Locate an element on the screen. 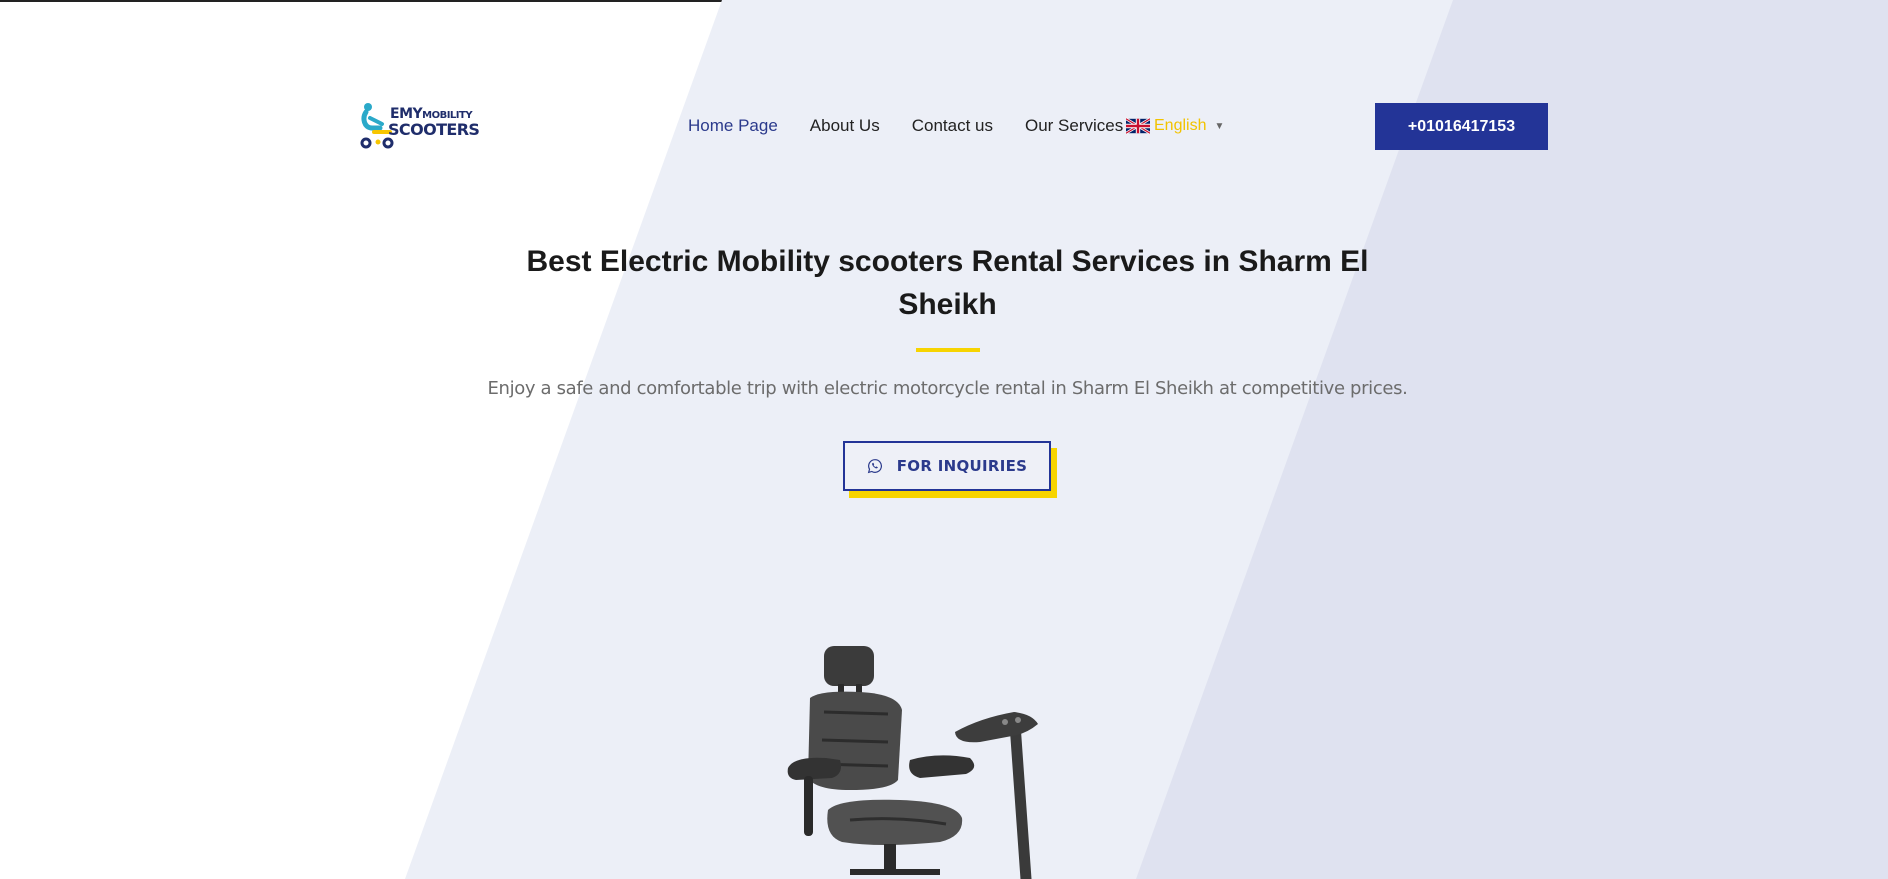 Image resolution: width=1888 pixels, height=879 pixels. language-label: English is located at coordinates (1180, 125).